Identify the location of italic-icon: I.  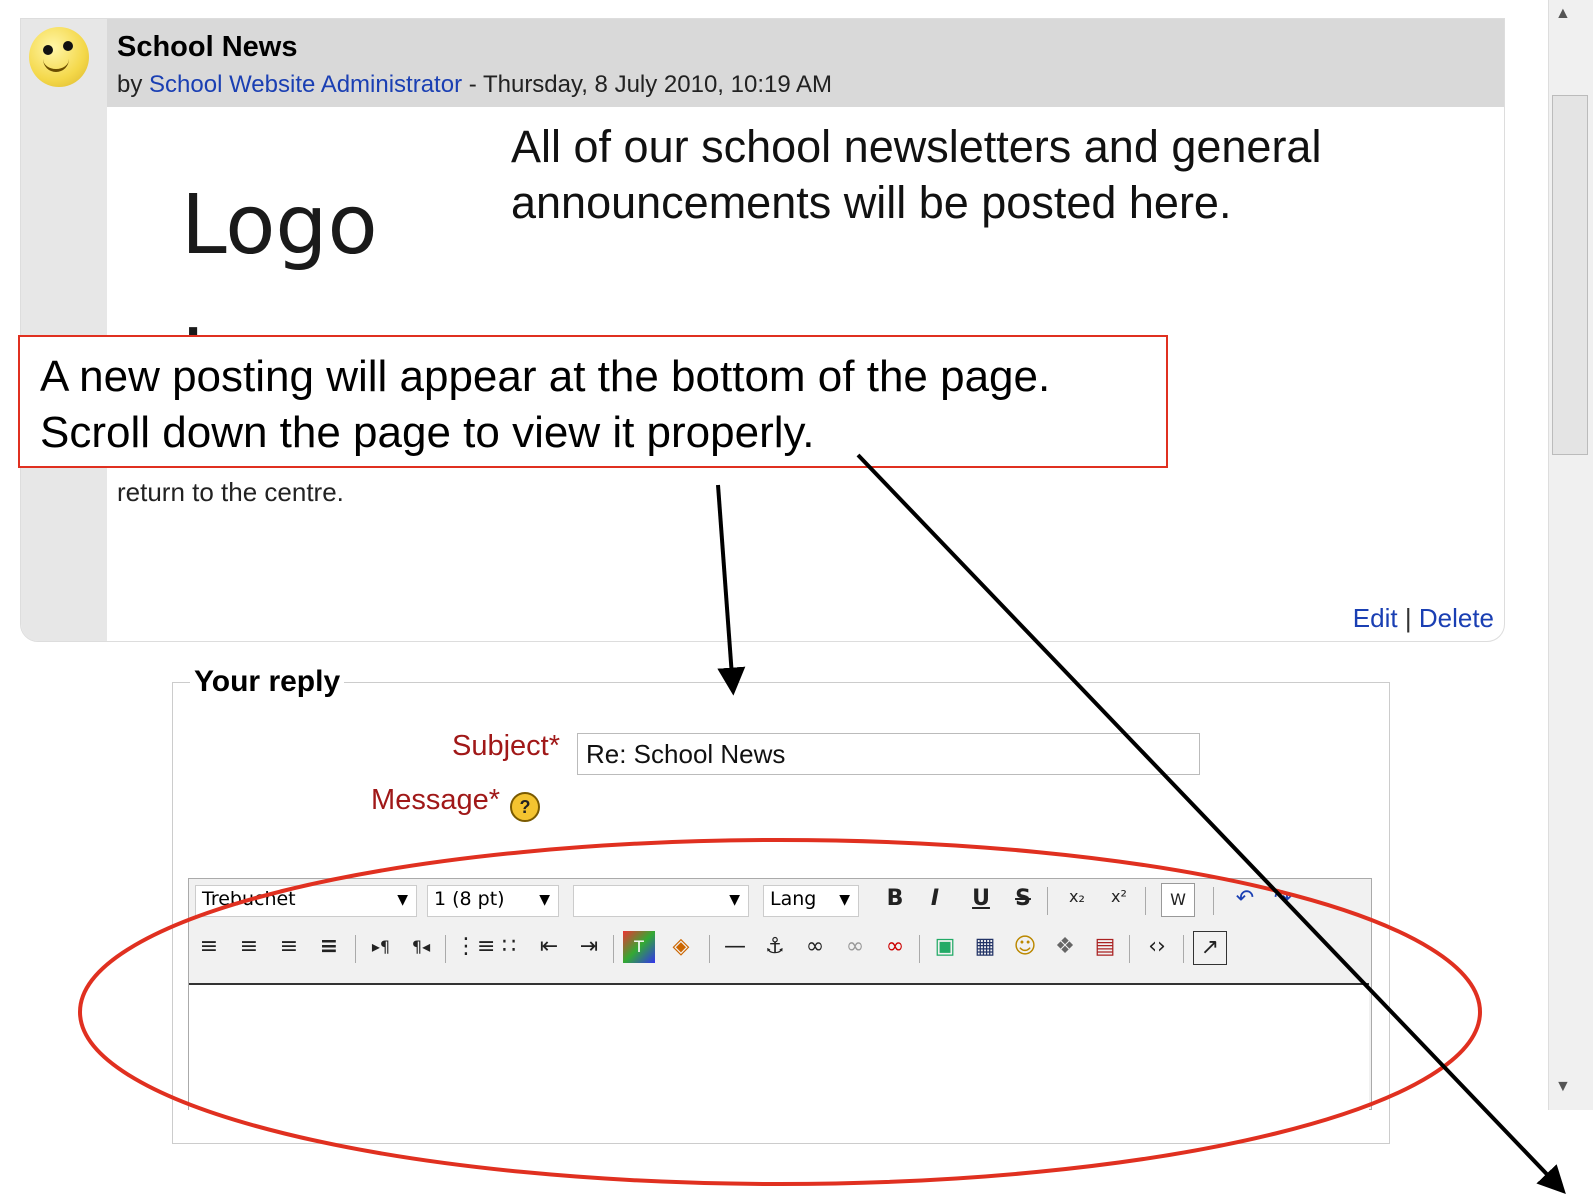
(935, 899).